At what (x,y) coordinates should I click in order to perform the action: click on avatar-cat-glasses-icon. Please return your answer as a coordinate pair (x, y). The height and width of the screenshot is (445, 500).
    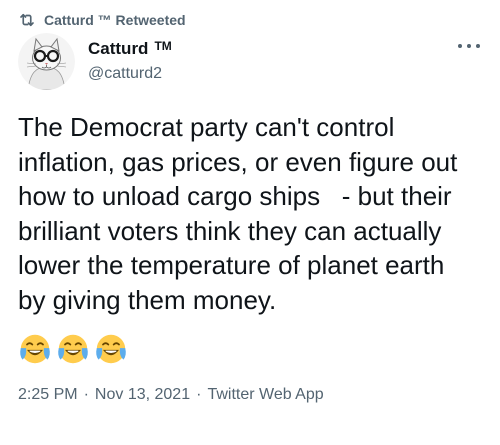
    Looking at the image, I should click on (46, 61).